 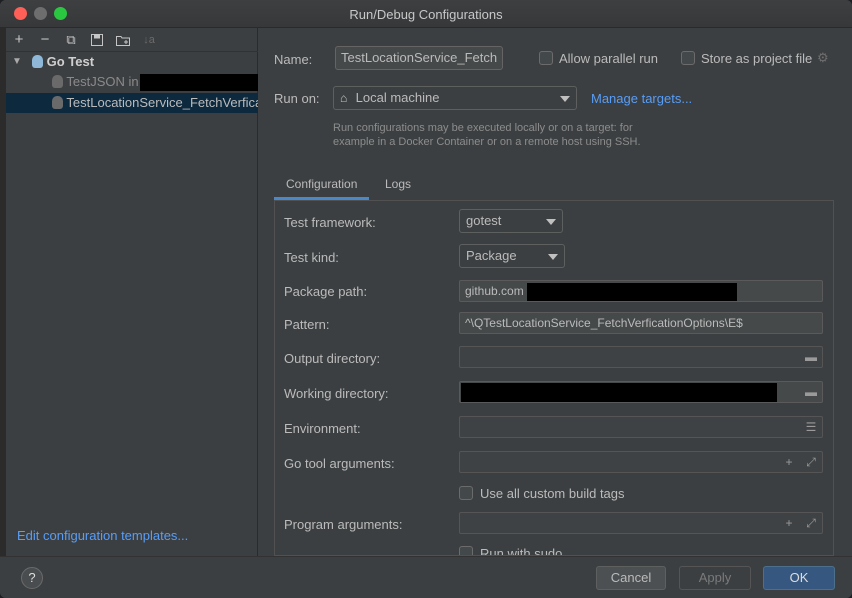 What do you see at coordinates (297, 98) in the screenshot?
I see `run-on-label: Run on:` at bounding box center [297, 98].